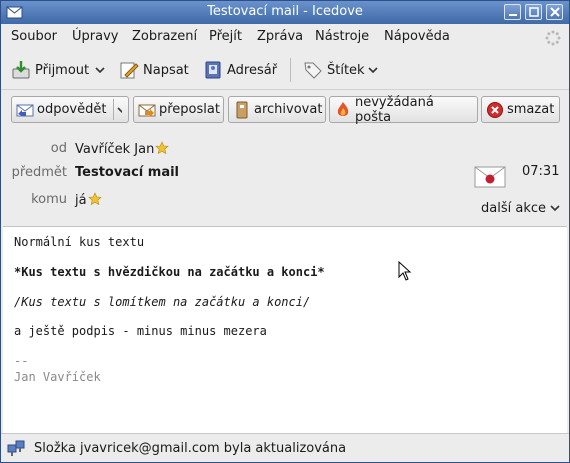 This screenshot has width=570, height=463. I want to click on to-value: já, so click(88, 200).